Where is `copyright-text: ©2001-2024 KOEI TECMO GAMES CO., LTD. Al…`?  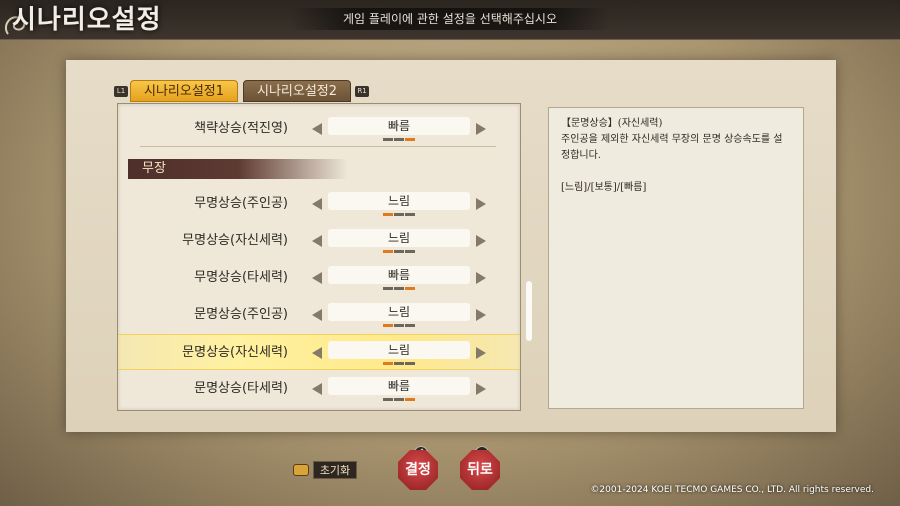 copyright-text: ©2001-2024 KOEI TECMO GAMES CO., LTD. Al… is located at coordinates (732, 490).